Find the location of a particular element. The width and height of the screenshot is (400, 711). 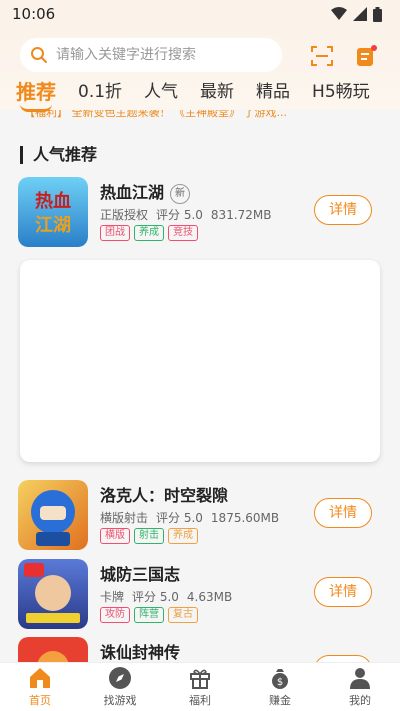

category-tabs: 推荐 0.1折 人气 最新 精品 H5畅玩 is located at coordinates (204, 96).